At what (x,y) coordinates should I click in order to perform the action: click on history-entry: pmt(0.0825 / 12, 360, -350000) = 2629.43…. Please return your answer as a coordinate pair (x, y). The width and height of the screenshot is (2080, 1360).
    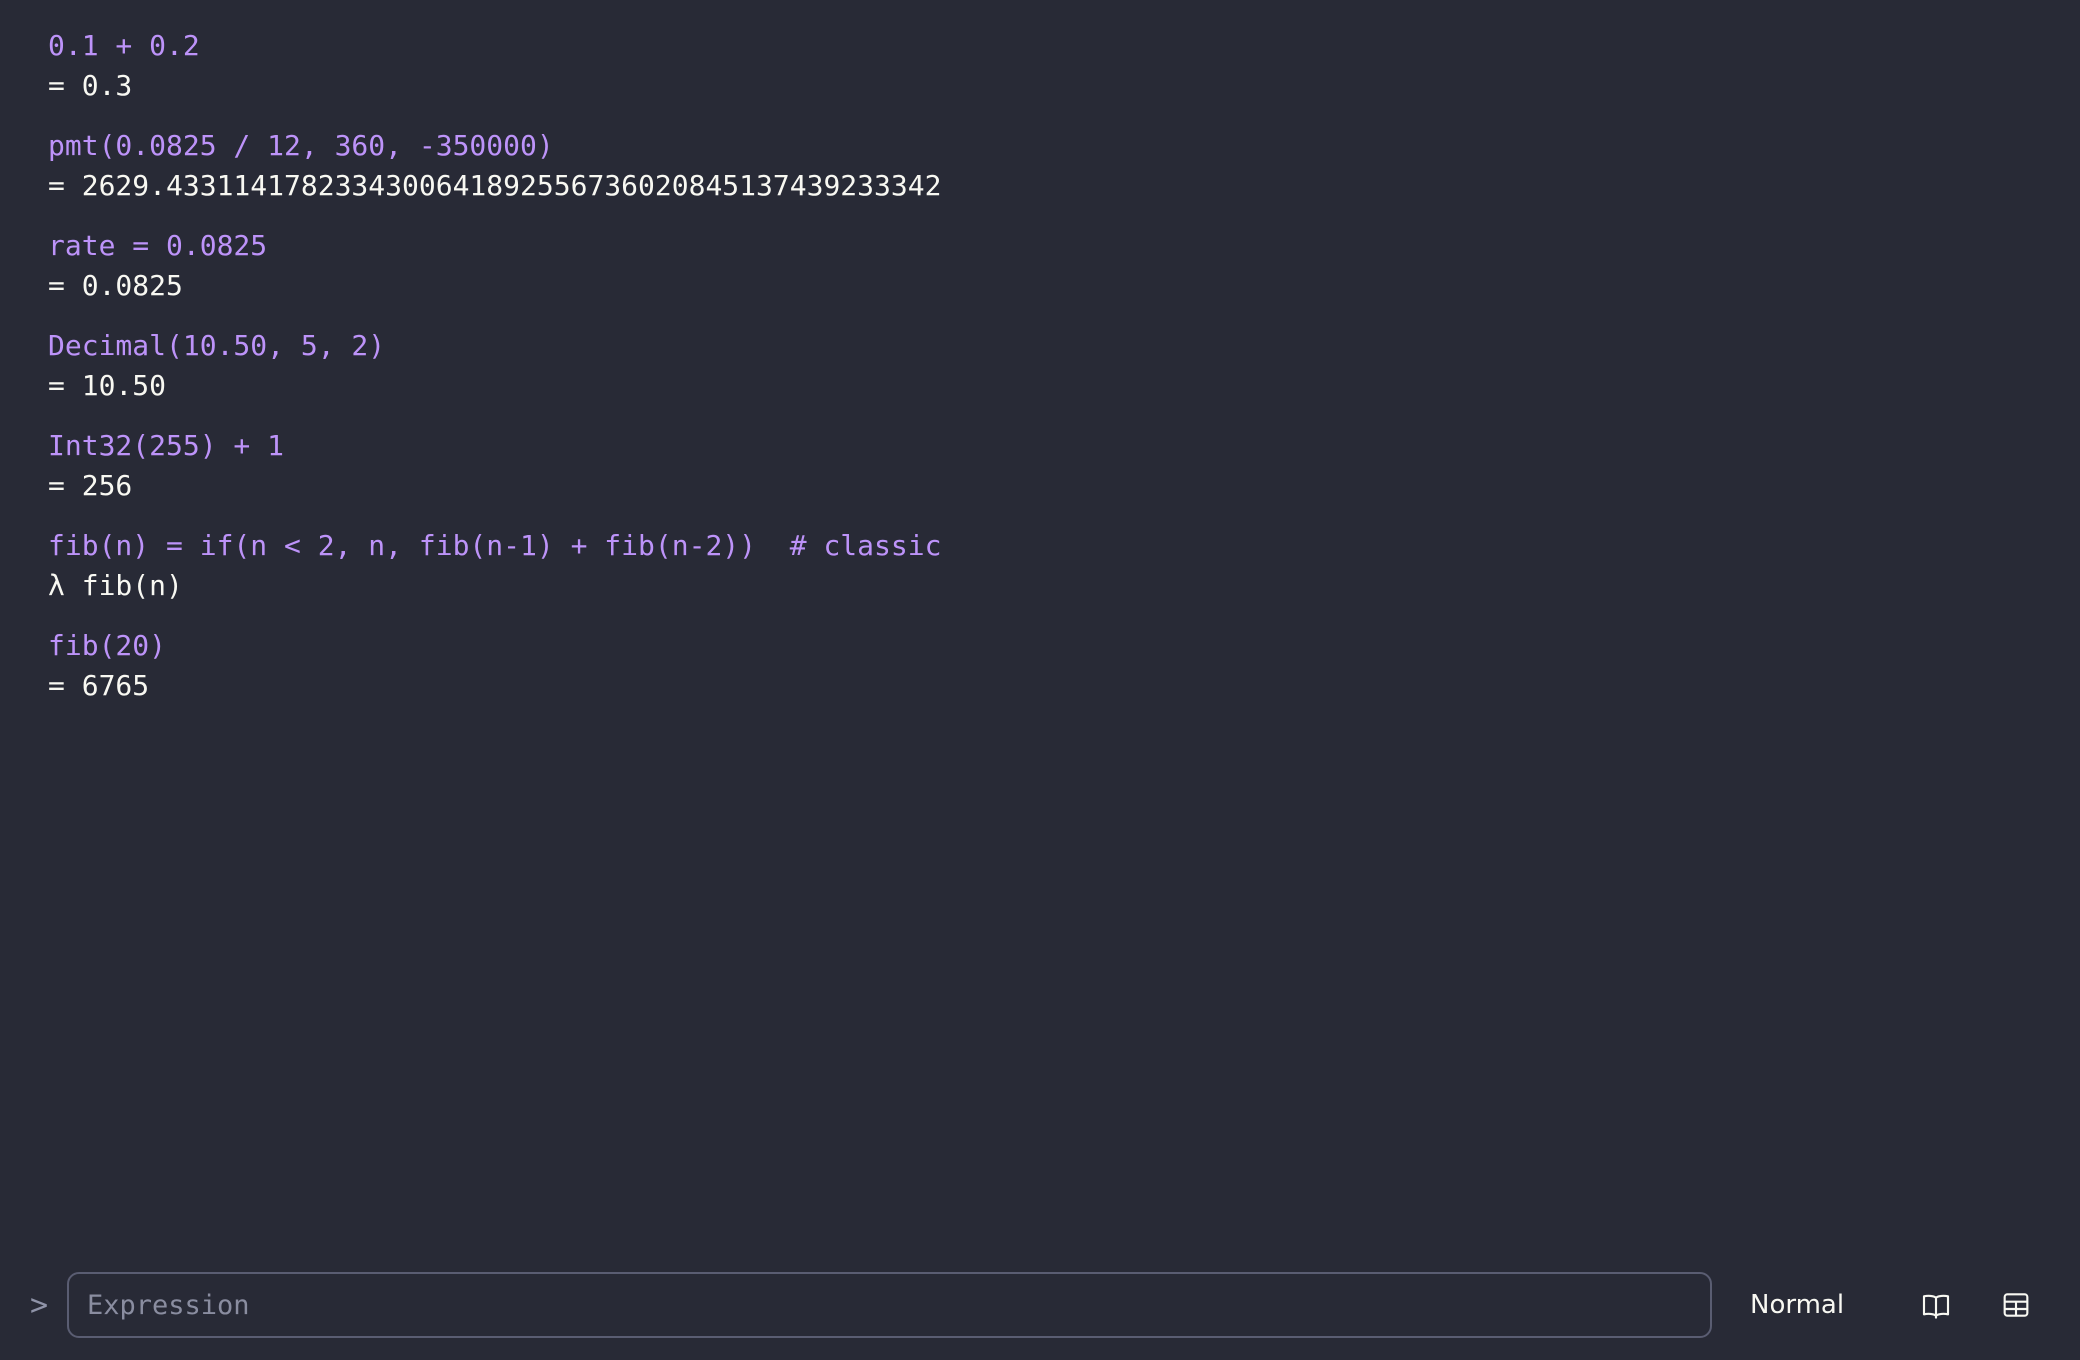
    Looking at the image, I should click on (1040, 166).